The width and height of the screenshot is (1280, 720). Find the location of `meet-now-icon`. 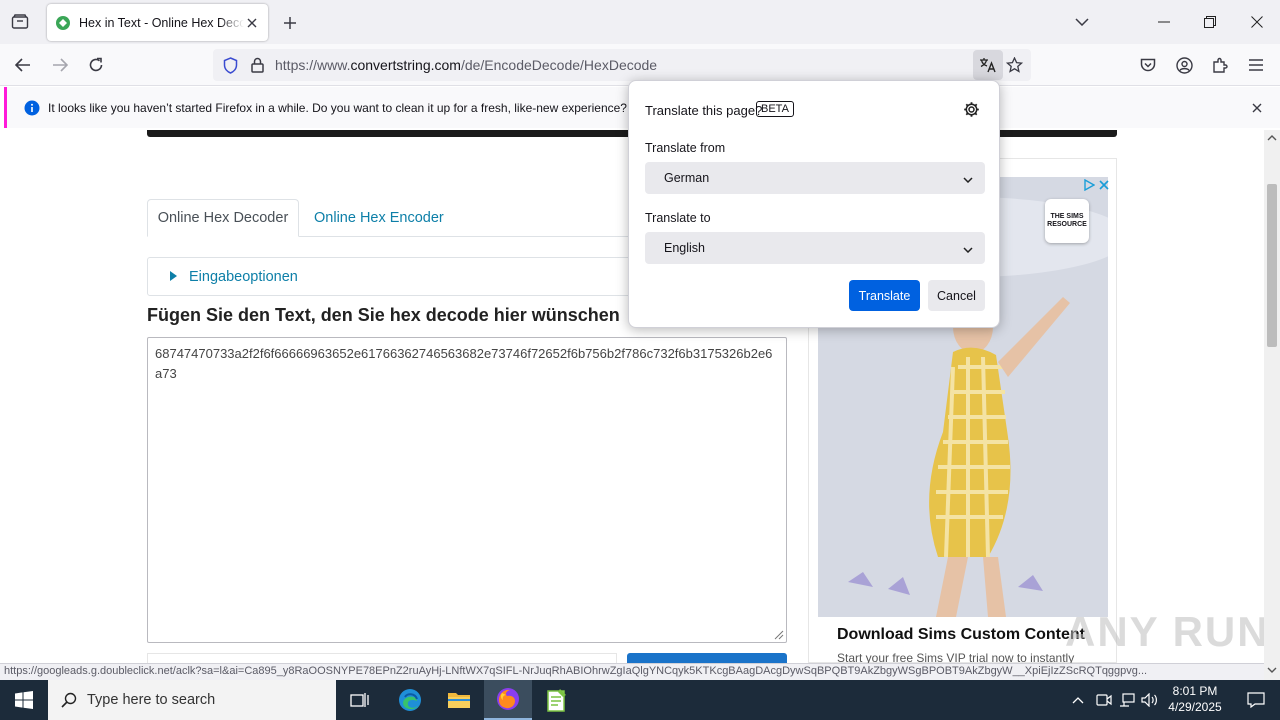

meet-now-icon is located at coordinates (1104, 700).